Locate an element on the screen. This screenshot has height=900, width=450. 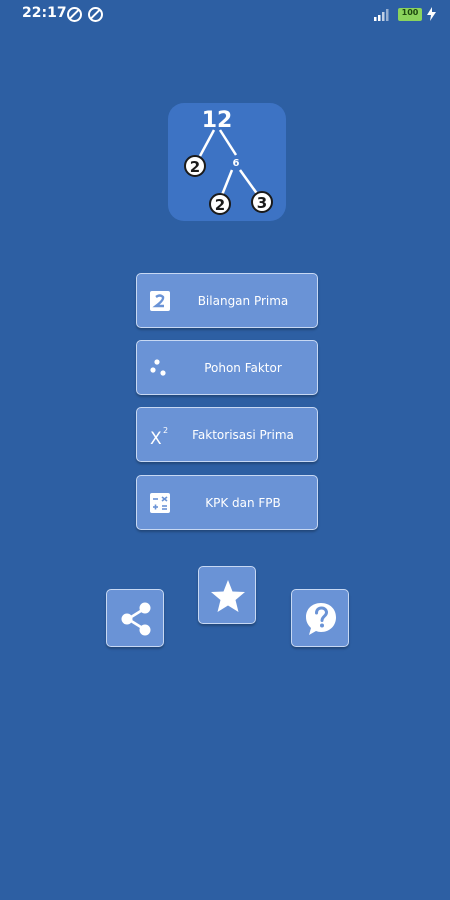
menu-item-label: Faktorisasi Prima is located at coordinates (243, 435).